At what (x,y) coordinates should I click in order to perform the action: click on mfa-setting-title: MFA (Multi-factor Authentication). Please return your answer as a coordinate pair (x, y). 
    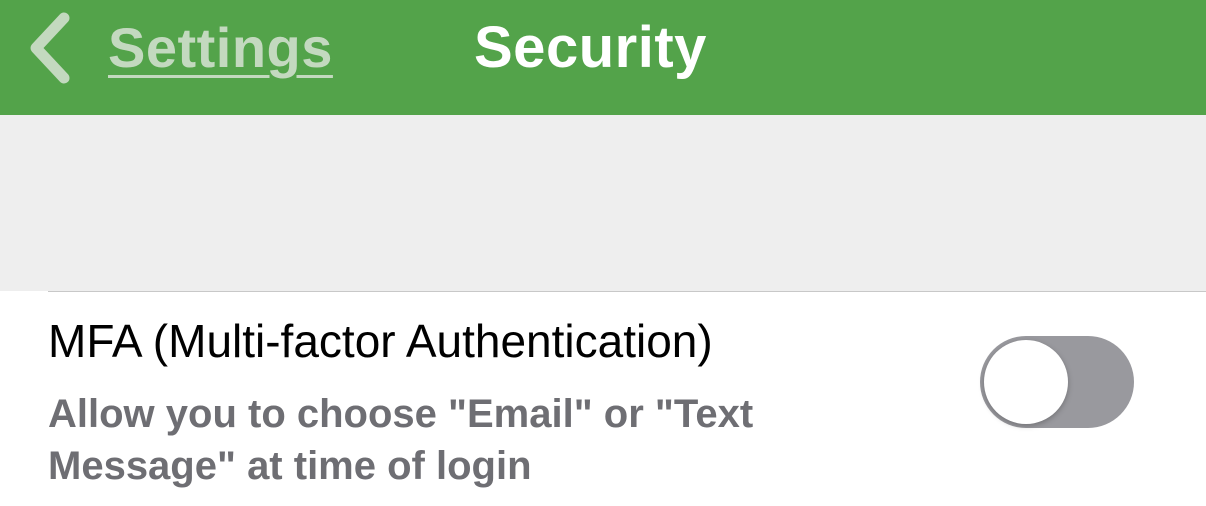
    Looking at the image, I should click on (380, 341).